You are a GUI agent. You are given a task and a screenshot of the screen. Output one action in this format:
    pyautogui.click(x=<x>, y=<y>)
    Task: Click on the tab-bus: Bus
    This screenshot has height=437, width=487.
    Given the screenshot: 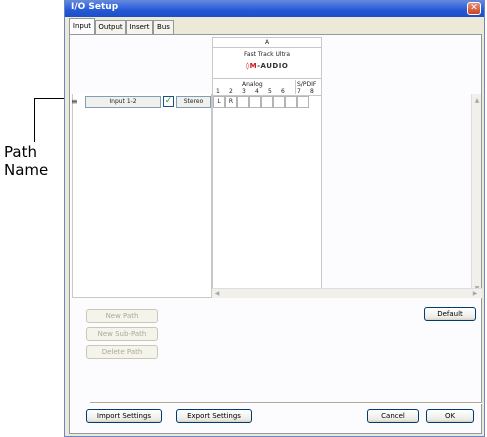 What is the action you would take?
    pyautogui.click(x=163, y=27)
    